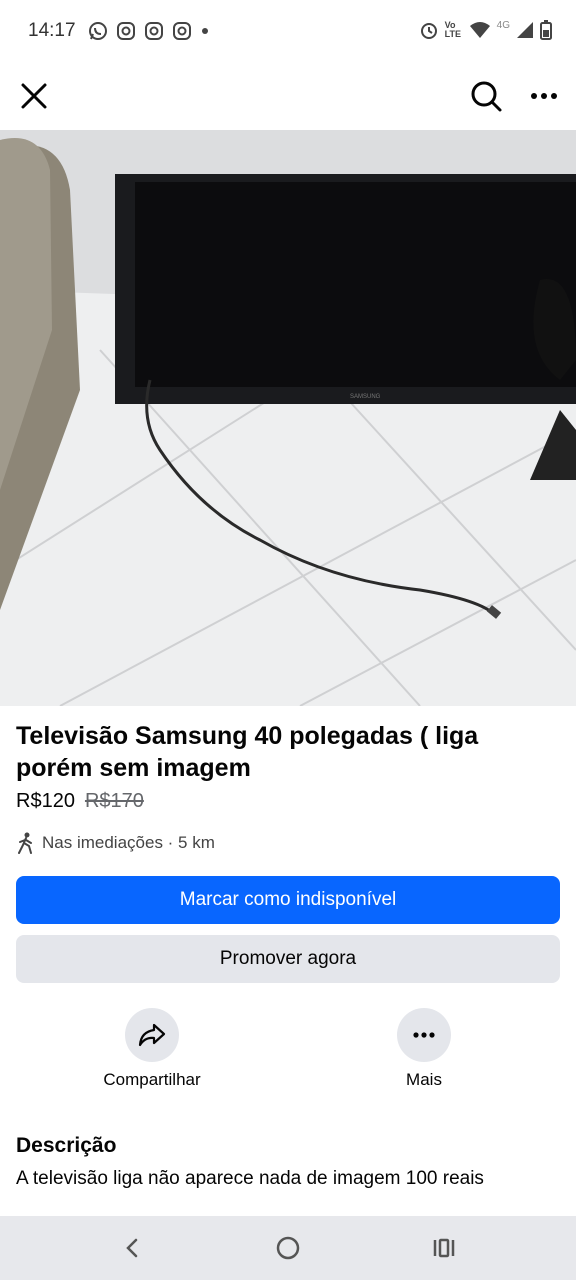  Describe the element at coordinates (424, 1079) in the screenshot. I see `more-label: Mais` at that location.